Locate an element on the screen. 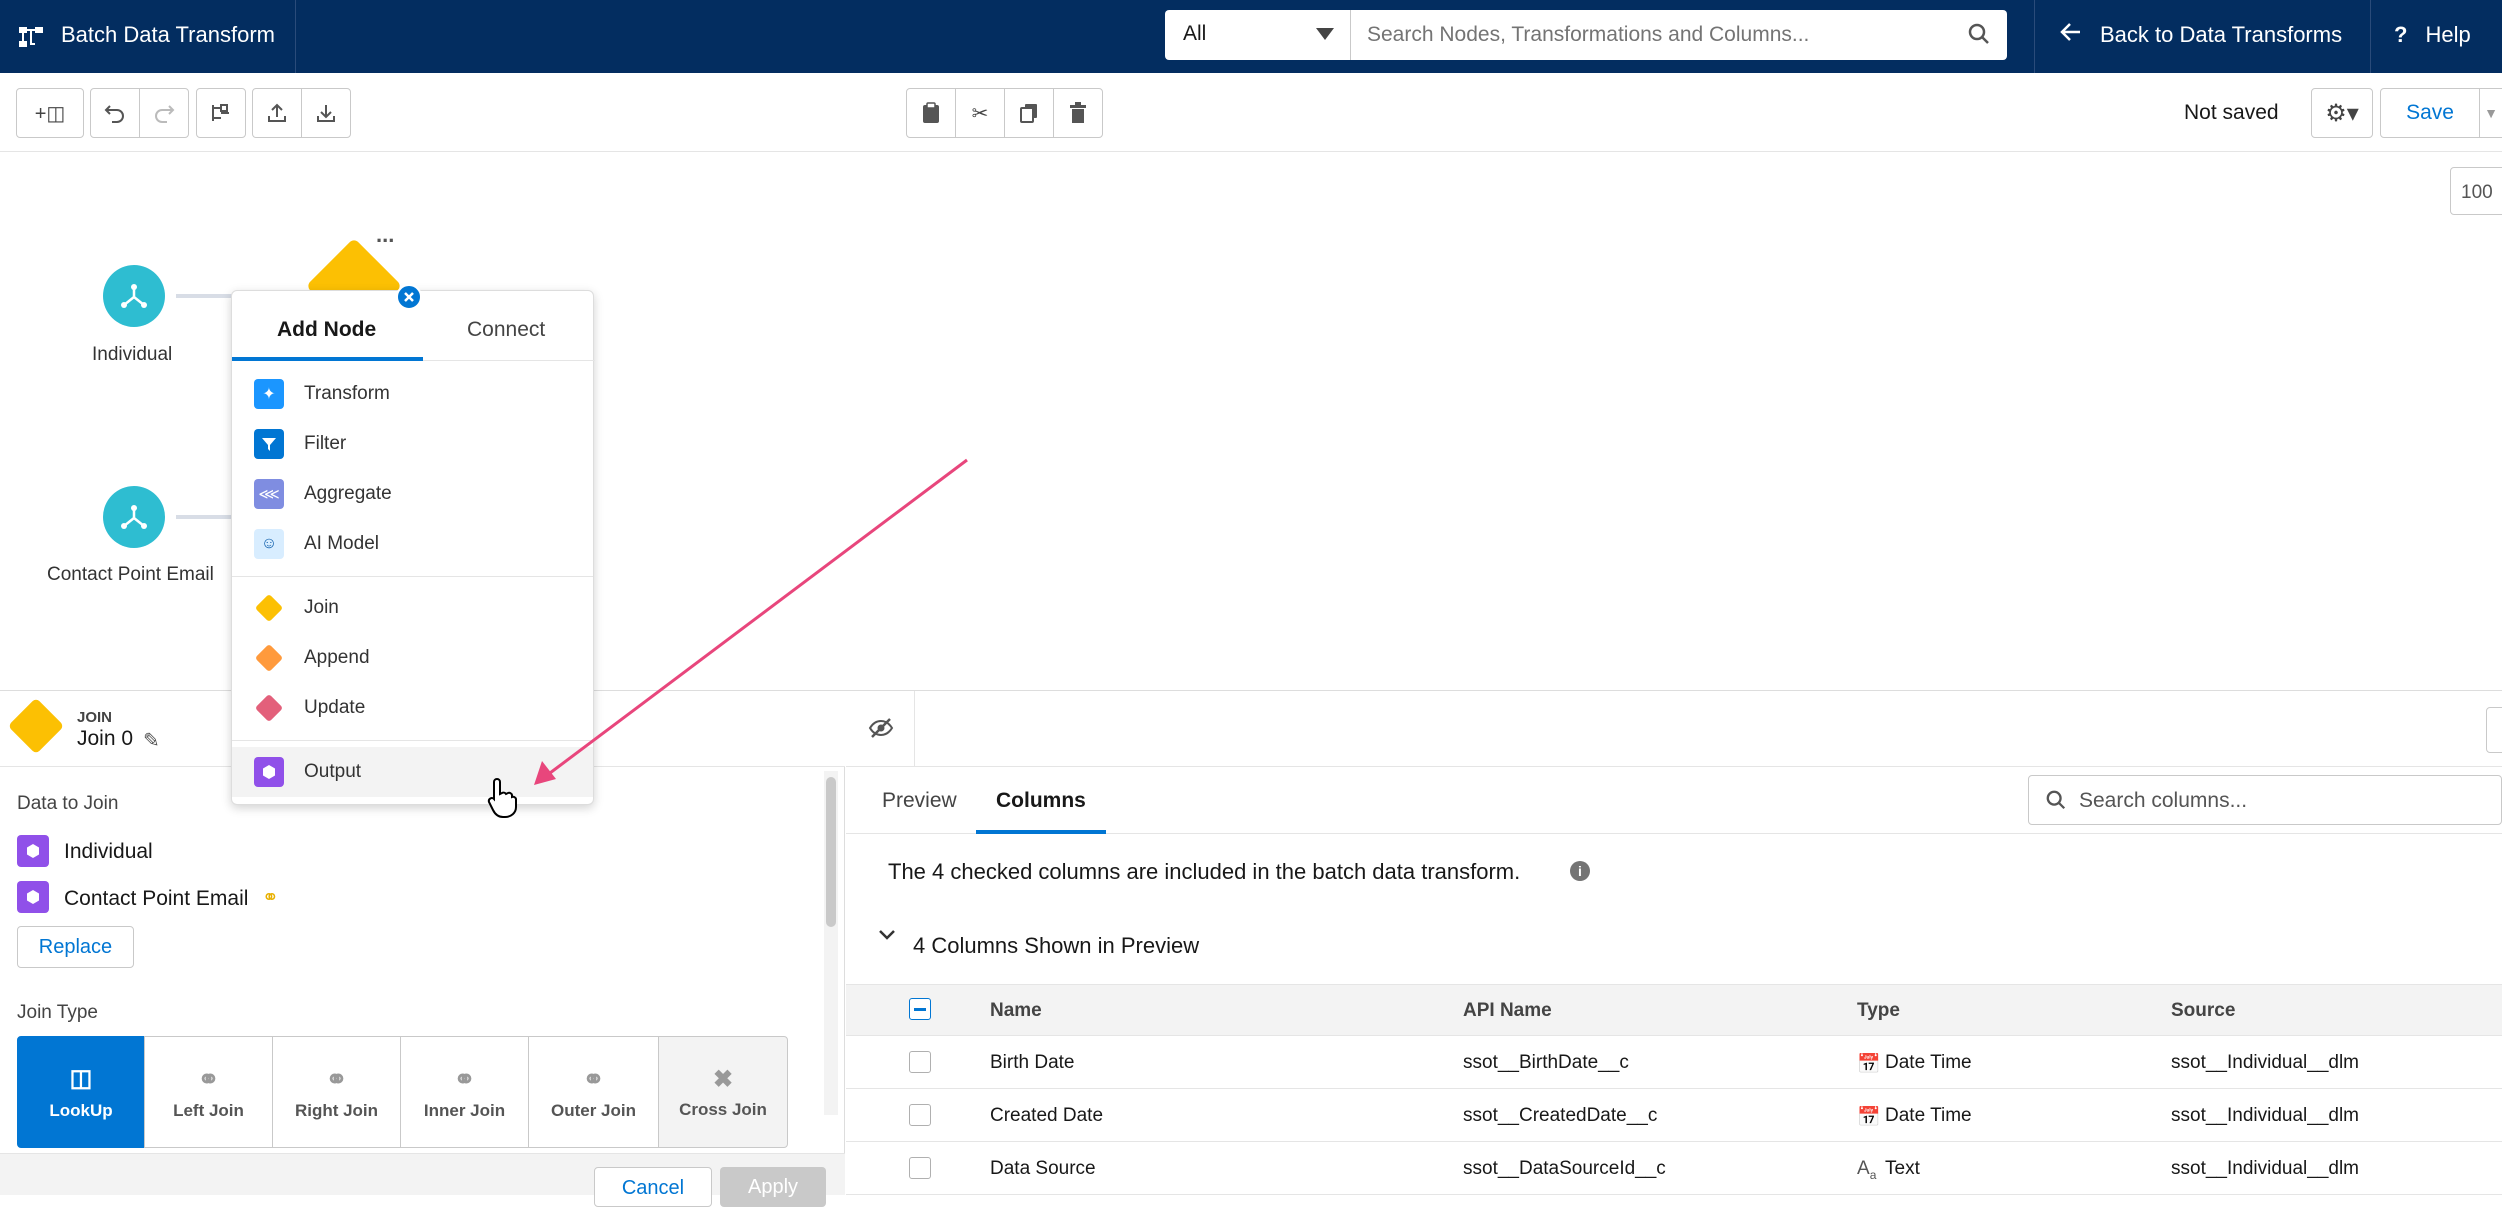  cell-api-name: ssot__CreatedDate__c is located at coordinates (1560, 1115).